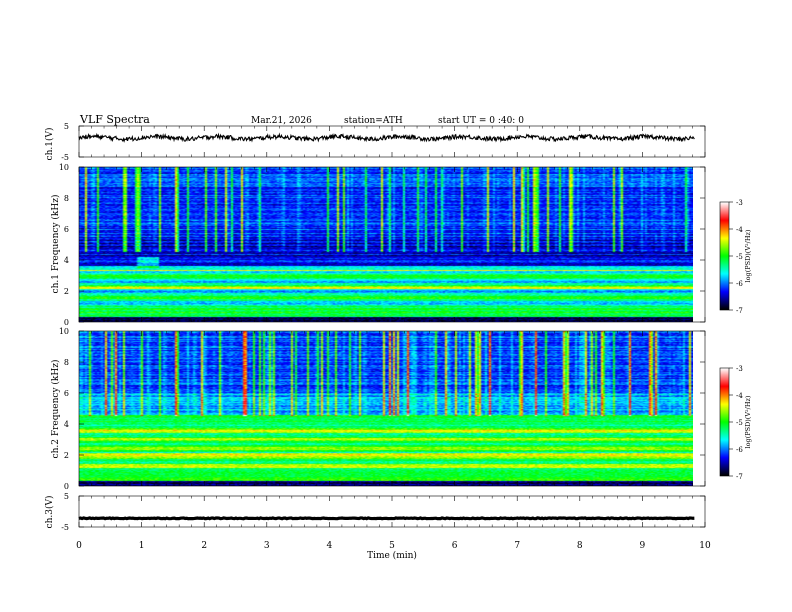  Describe the element at coordinates (142, 546) in the screenshot. I see `x-tick-label: 1` at that location.